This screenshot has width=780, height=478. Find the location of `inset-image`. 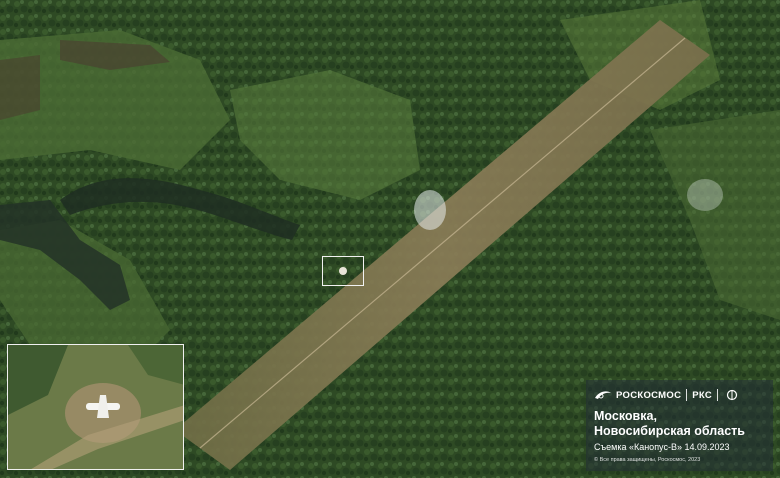

inset-image is located at coordinates (95, 407).